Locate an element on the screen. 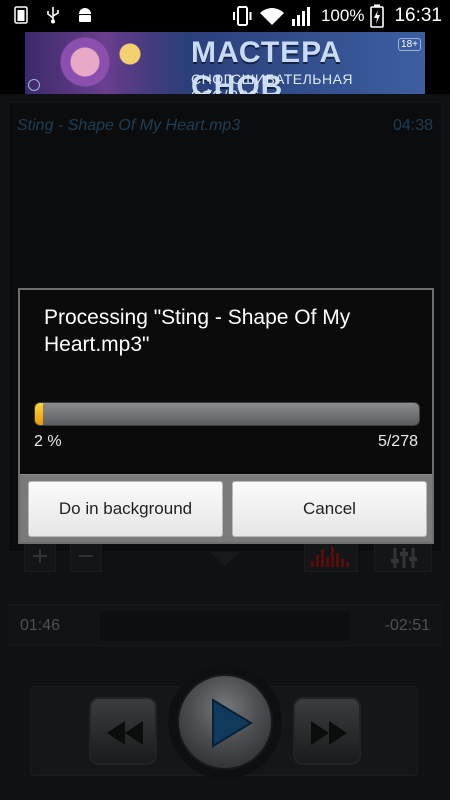  status-bar-system: 100% 16:31 is located at coordinates (336, 16).